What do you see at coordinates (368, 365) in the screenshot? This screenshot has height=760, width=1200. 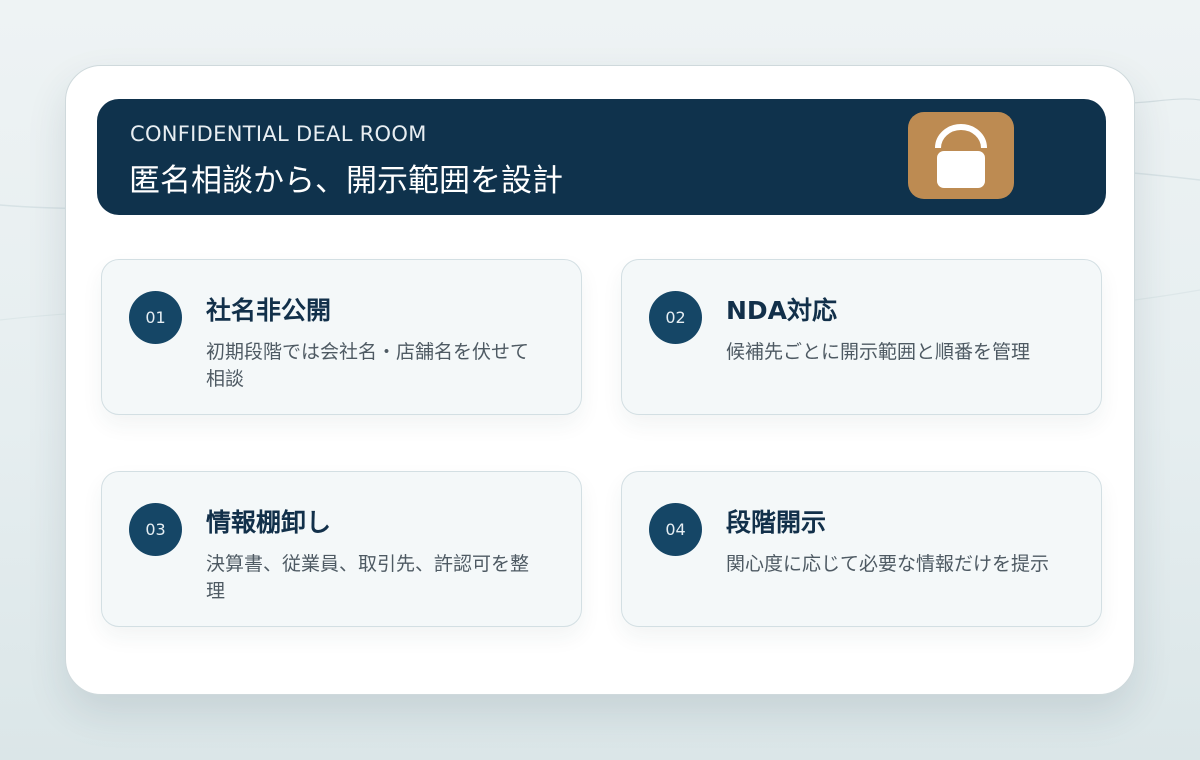 I see `feature-description: 初期段階では会社名・店舗名を伏せて相談` at bounding box center [368, 365].